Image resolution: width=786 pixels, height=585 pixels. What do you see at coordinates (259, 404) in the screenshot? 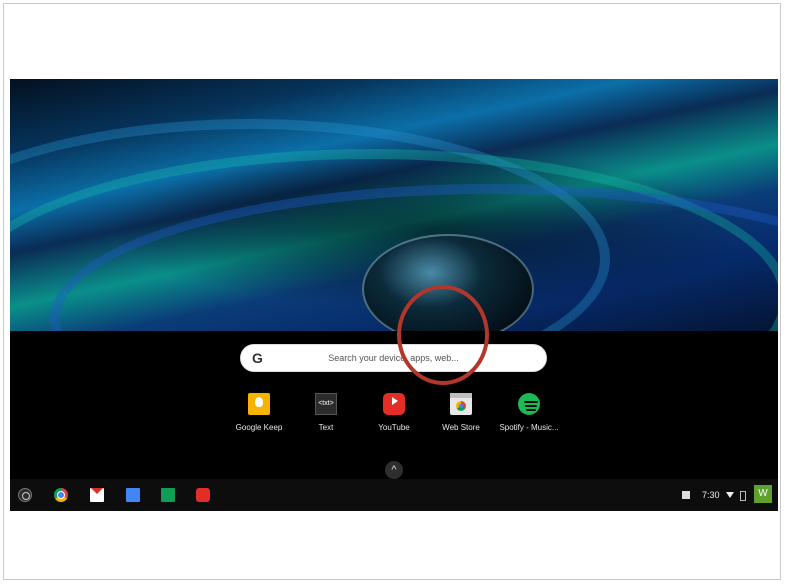
I see `google-keep-icon` at bounding box center [259, 404].